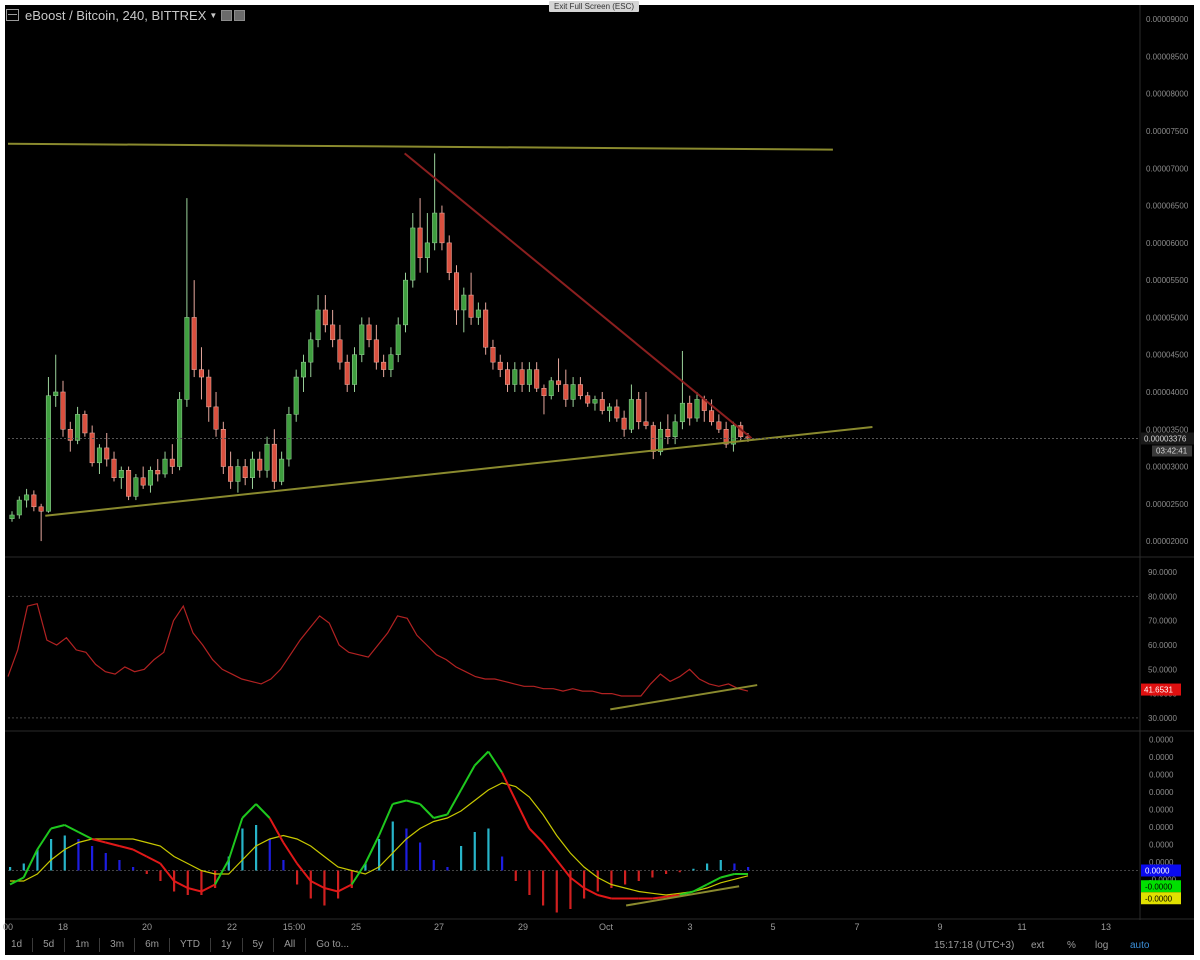 This screenshot has width=1200, height=960. Describe the element at coordinates (118, 945) in the screenshot. I see `range-3m: 3m` at that location.